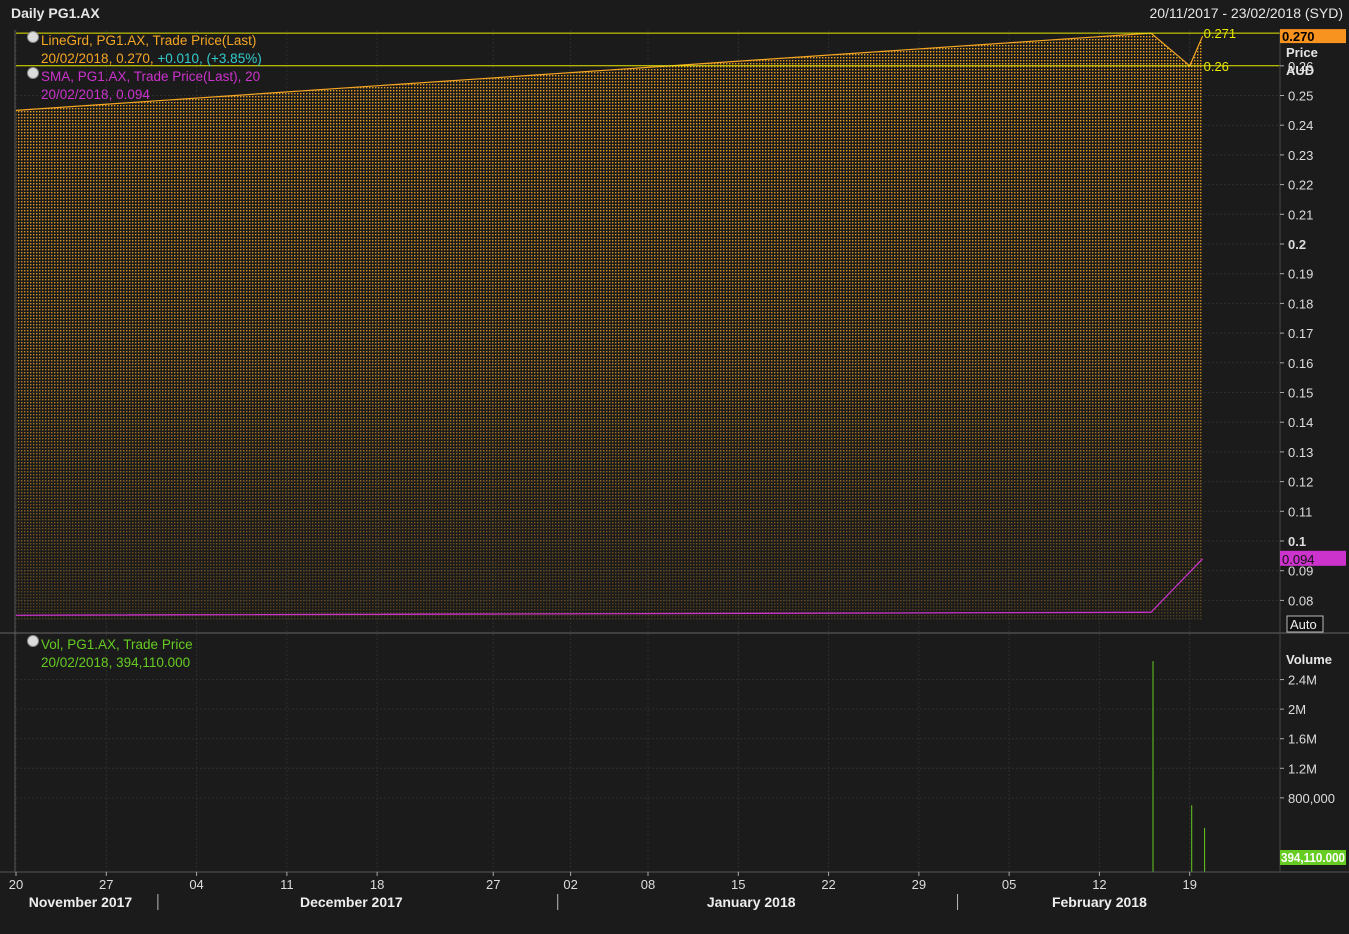  I want to click on price-legend-change: +0.010, (+3.85%), so click(209, 58).